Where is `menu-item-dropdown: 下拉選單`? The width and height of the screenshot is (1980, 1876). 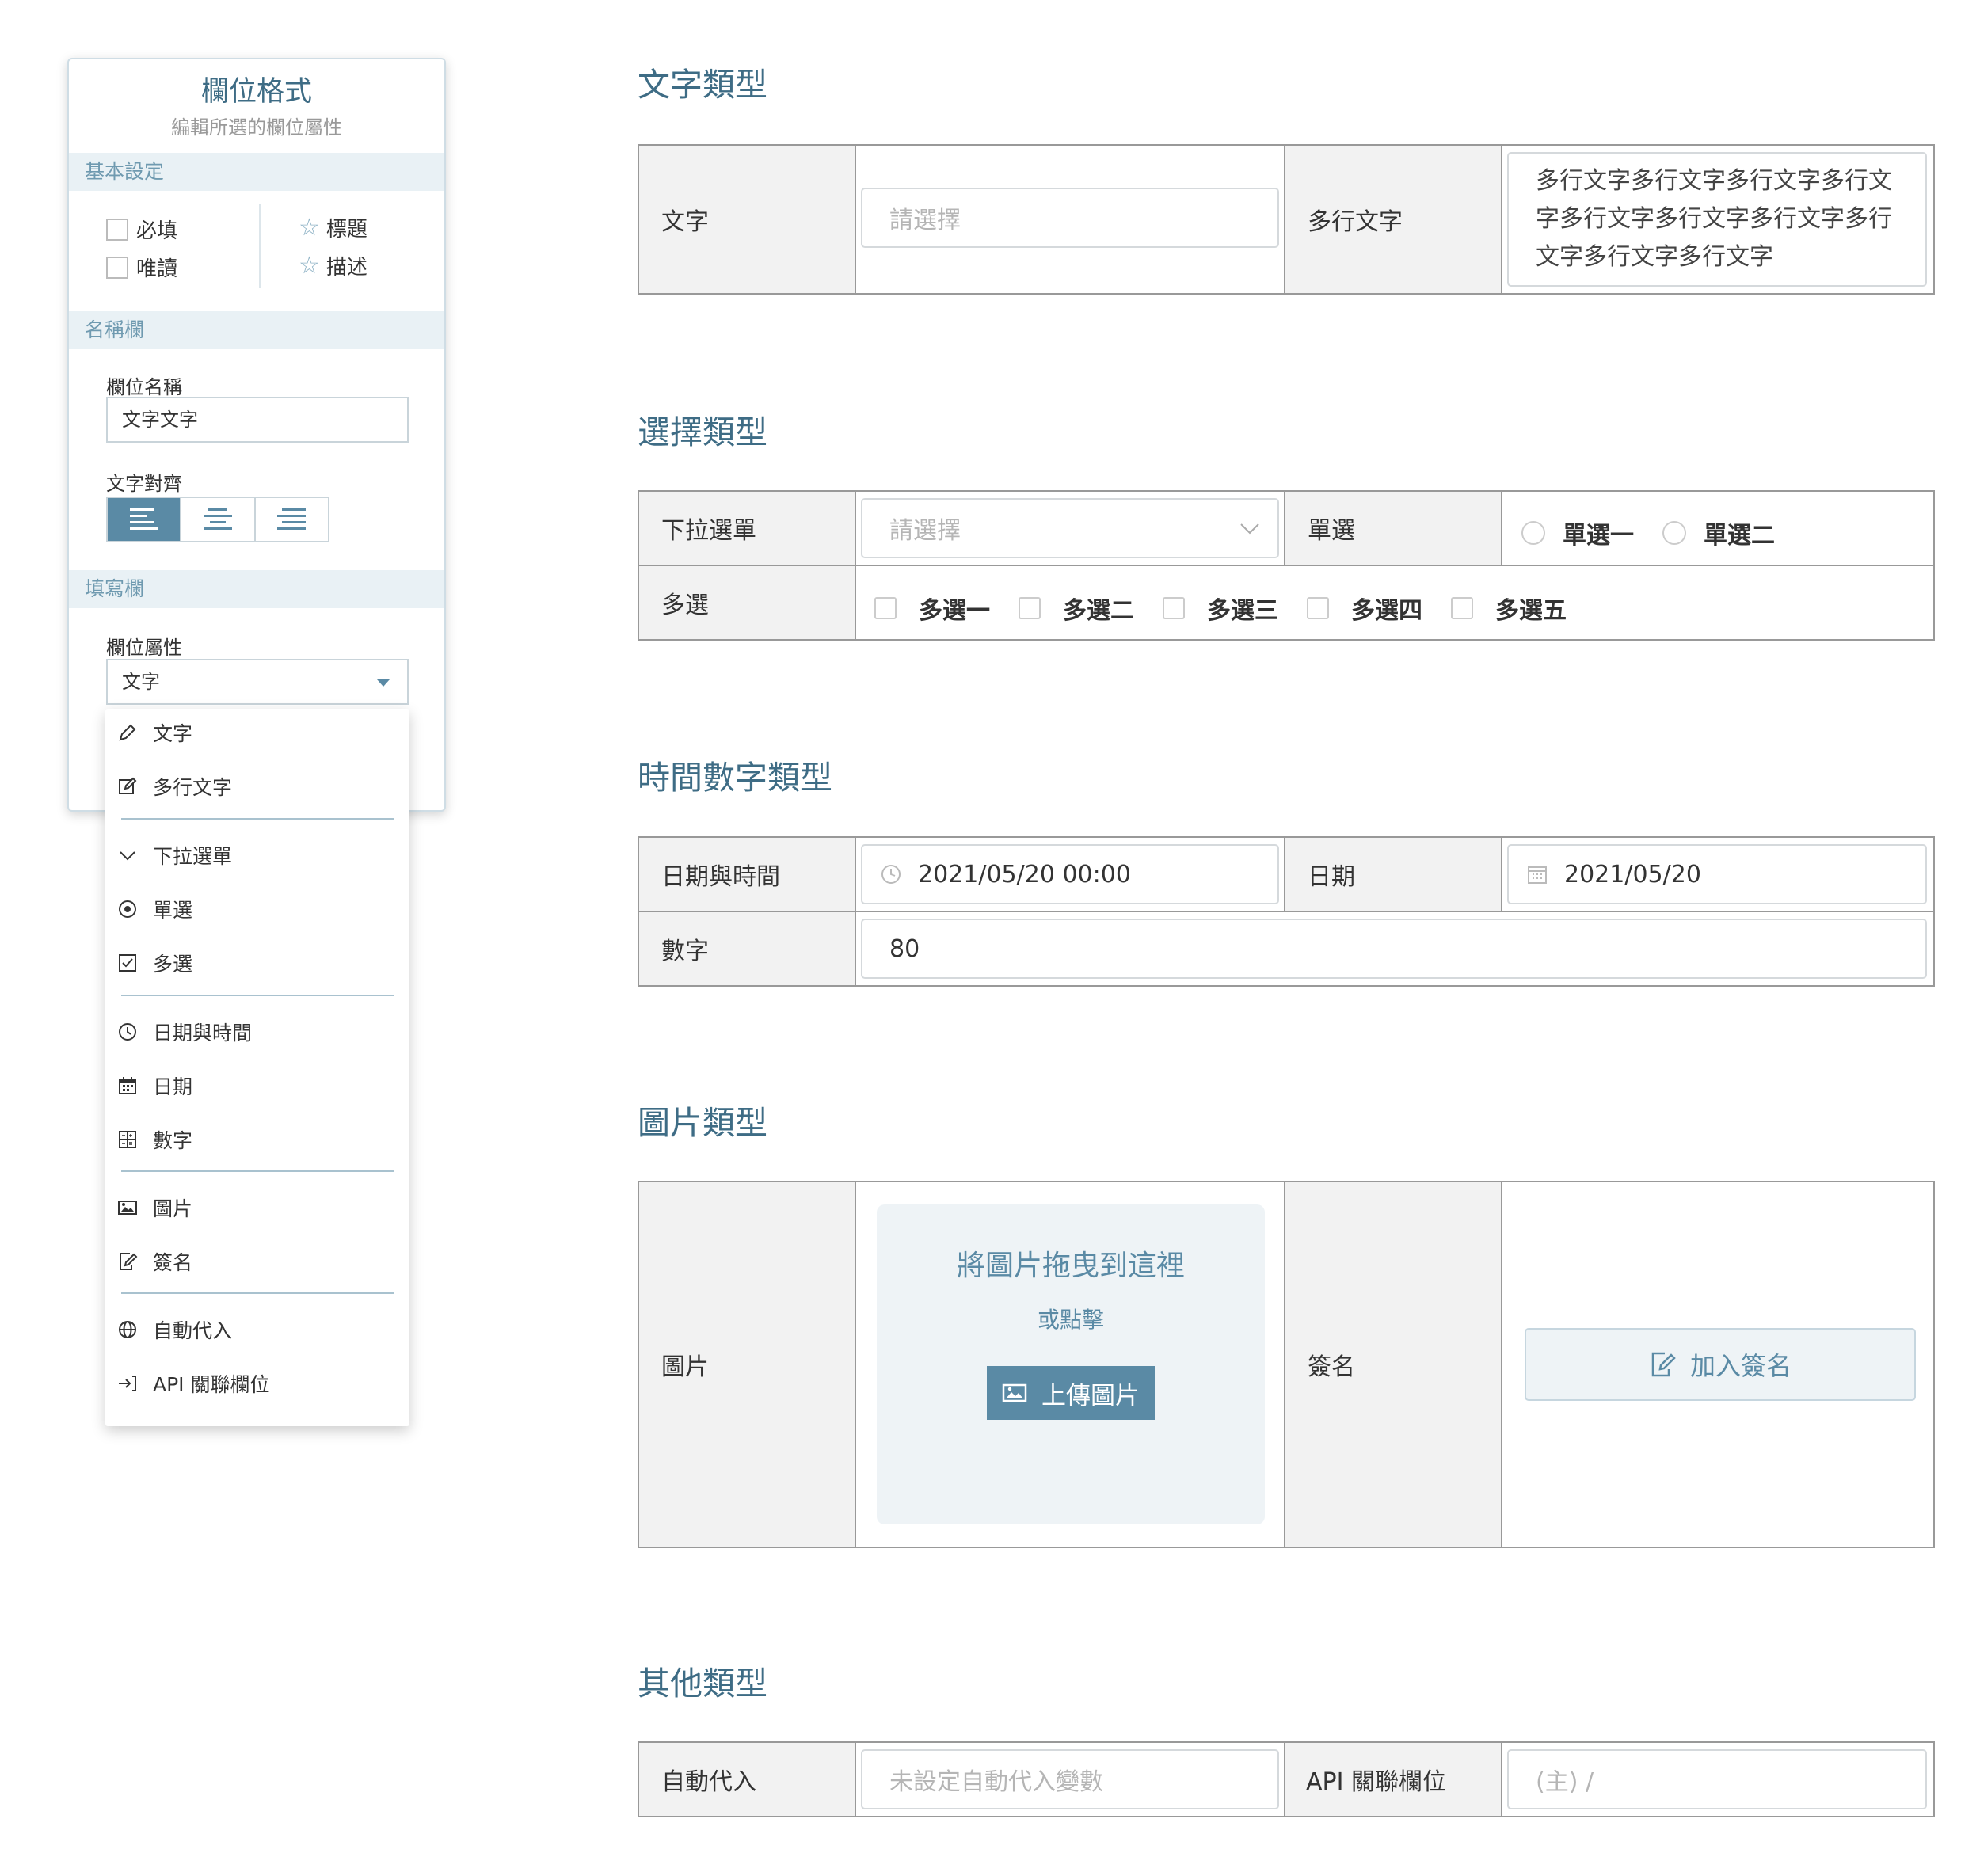 menu-item-dropdown: 下拉選單 is located at coordinates (257, 855).